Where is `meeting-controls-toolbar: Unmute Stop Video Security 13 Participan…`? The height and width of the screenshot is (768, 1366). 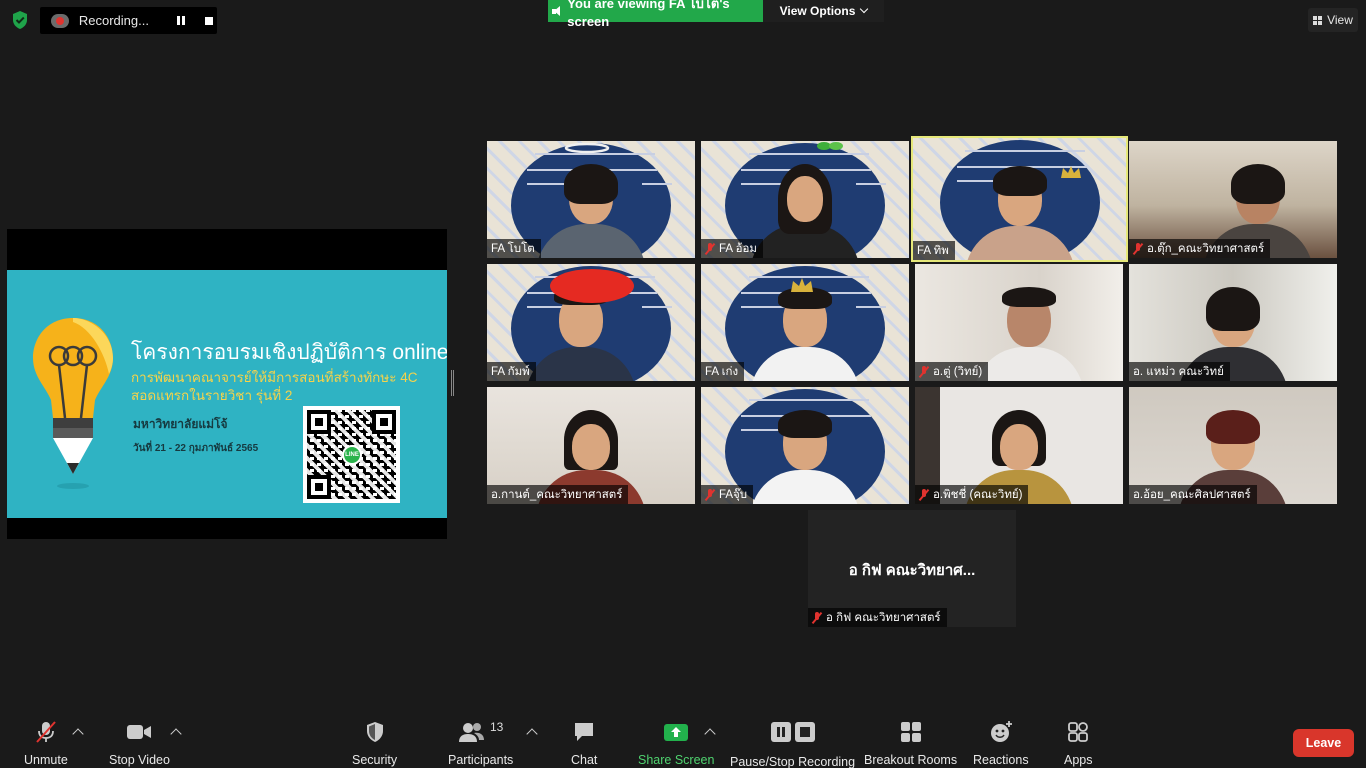
meeting-controls-toolbar: Unmute Stop Video Security 13 Participan… is located at coordinates (683, 738).